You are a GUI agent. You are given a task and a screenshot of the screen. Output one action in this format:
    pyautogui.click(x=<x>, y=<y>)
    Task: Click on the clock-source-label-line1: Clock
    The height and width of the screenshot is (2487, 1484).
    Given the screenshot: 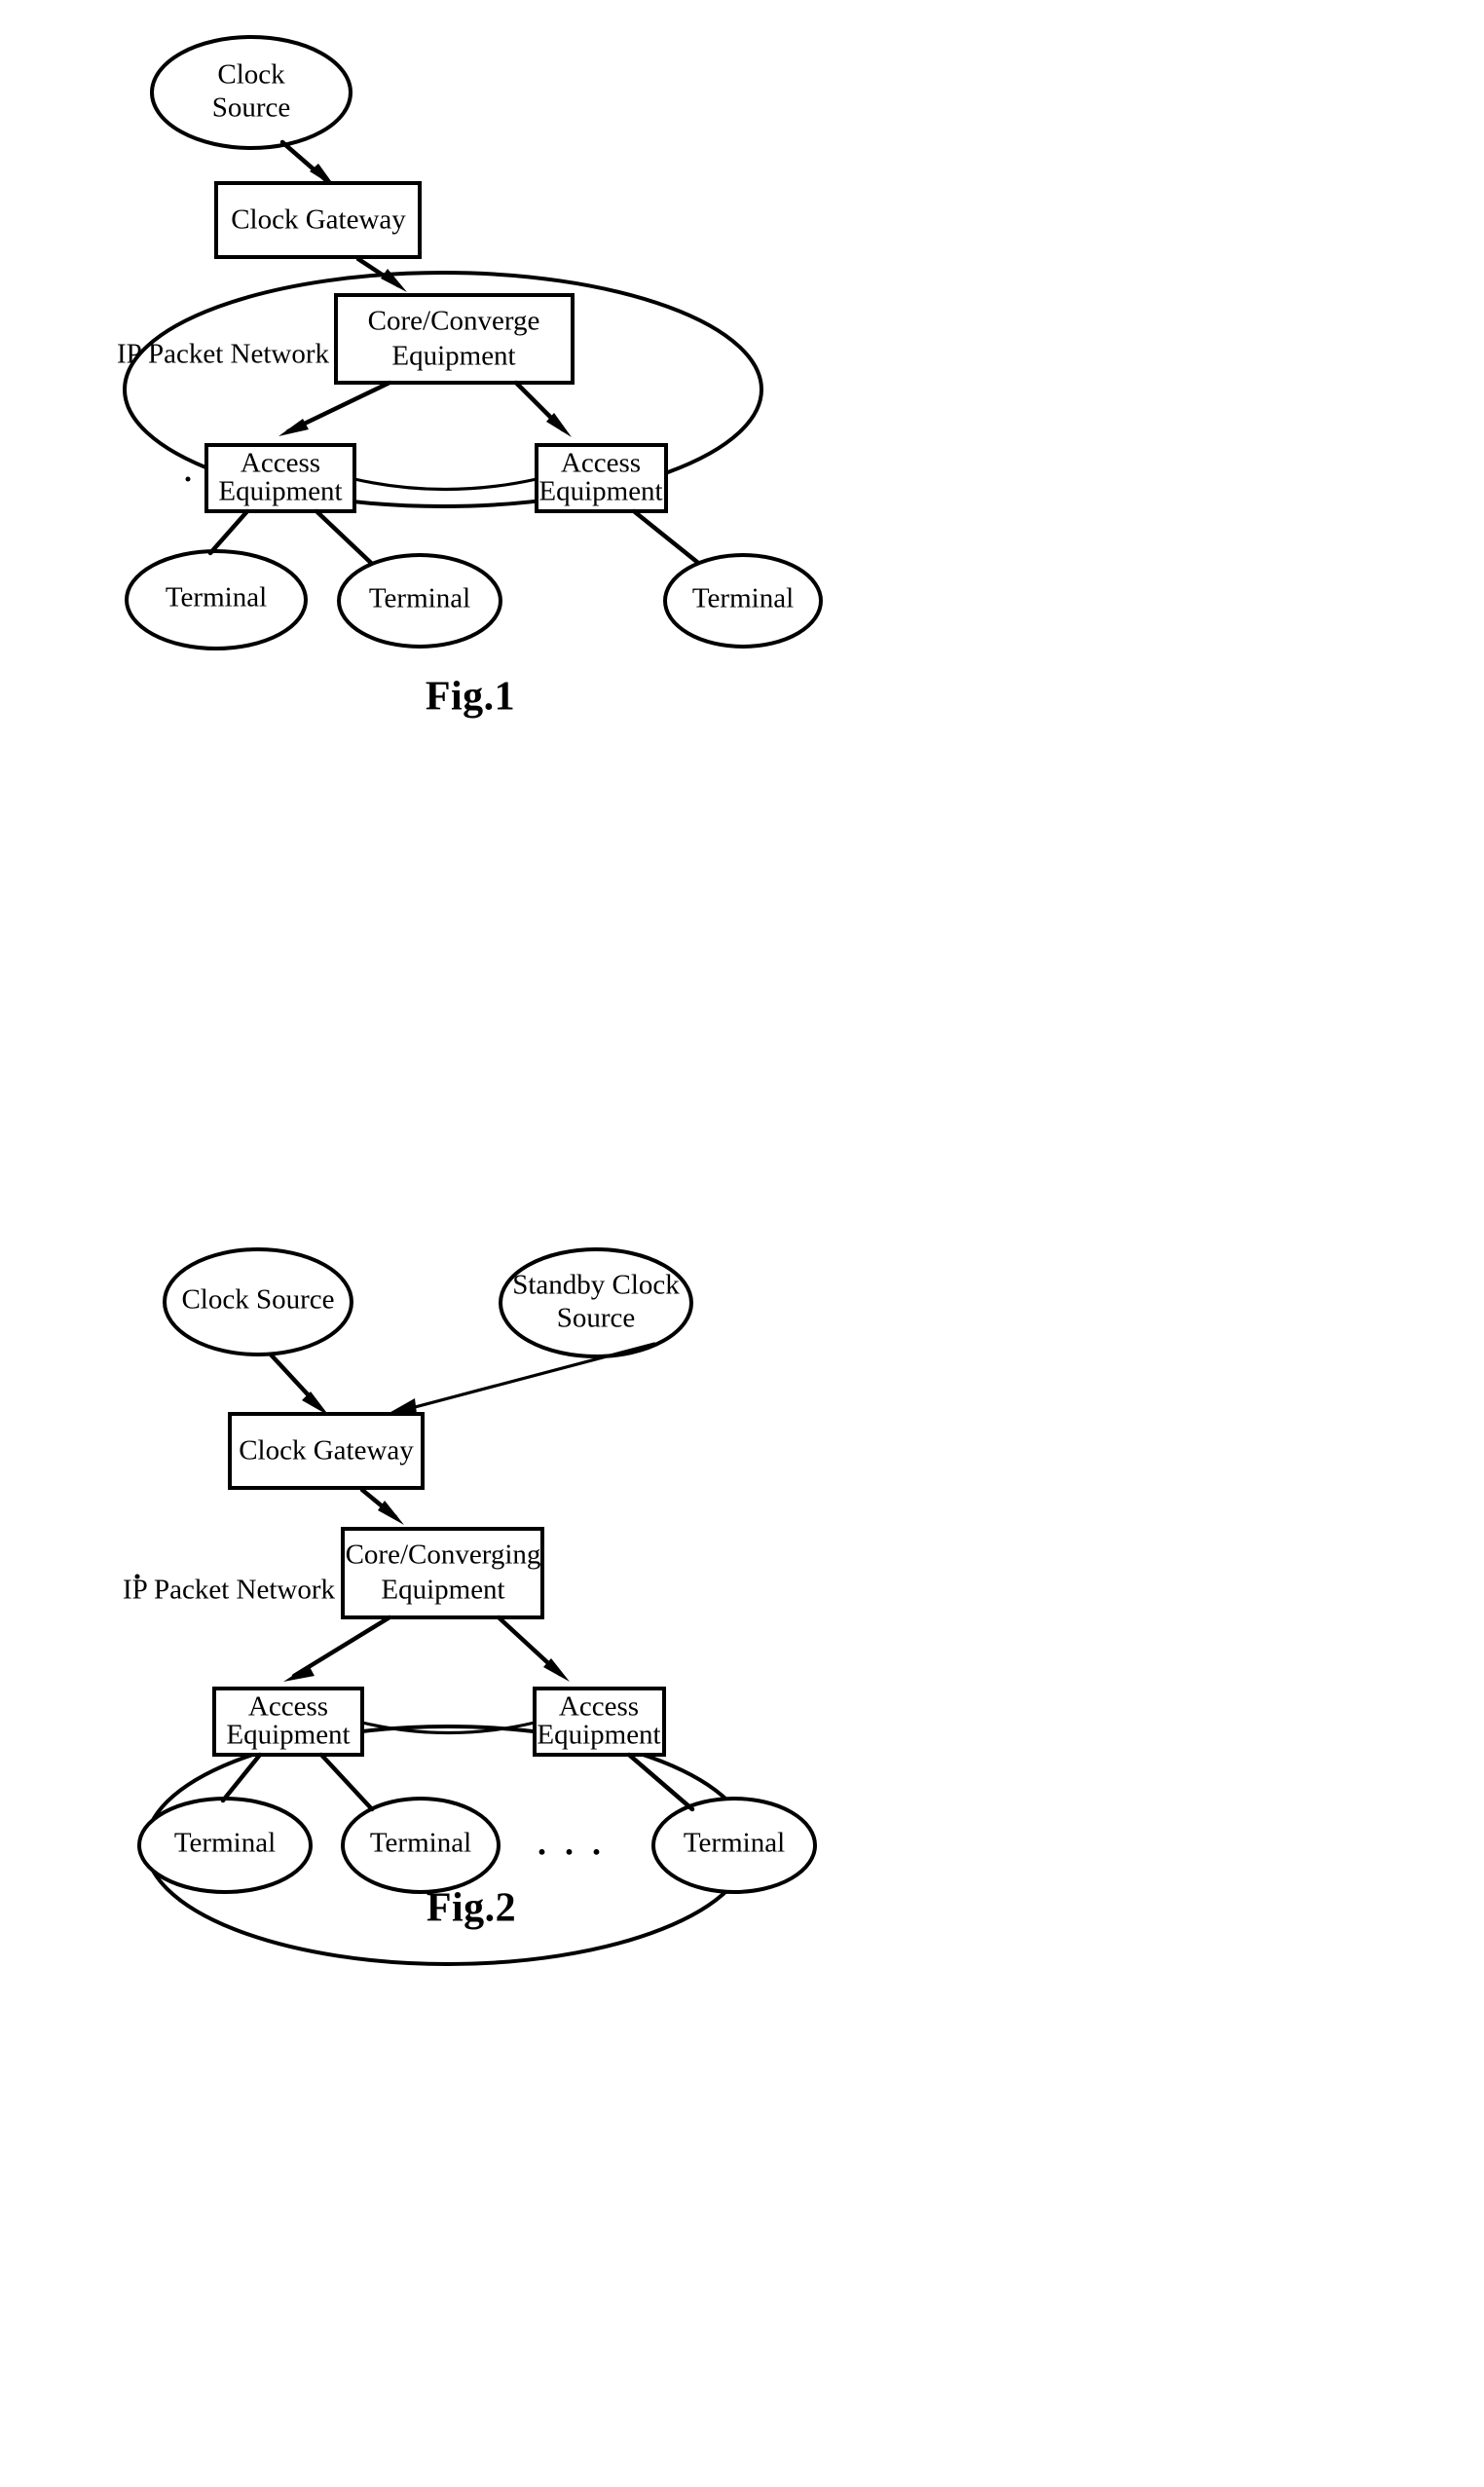 What is the action you would take?
    pyautogui.click(x=251, y=75)
    